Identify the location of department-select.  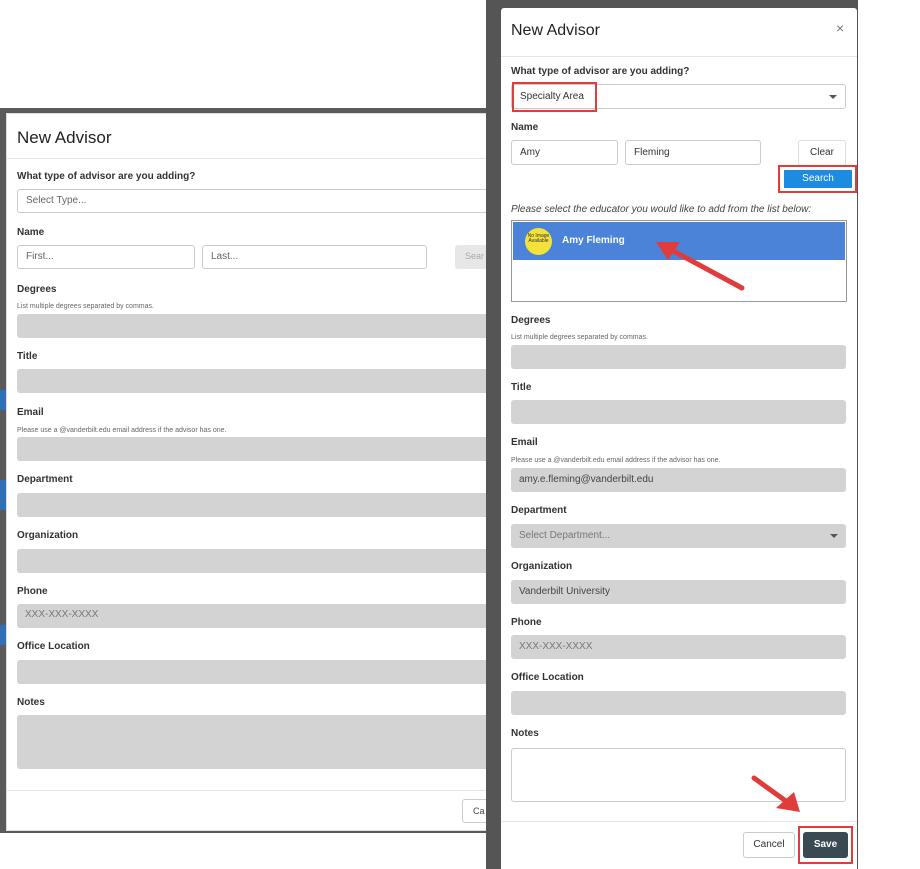
(253, 505).